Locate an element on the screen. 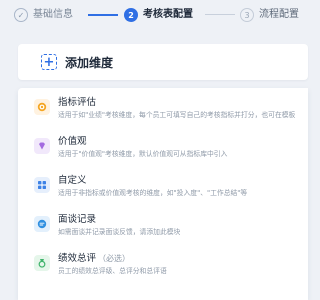  menu-item-title: 指标评估 is located at coordinates (77, 102).